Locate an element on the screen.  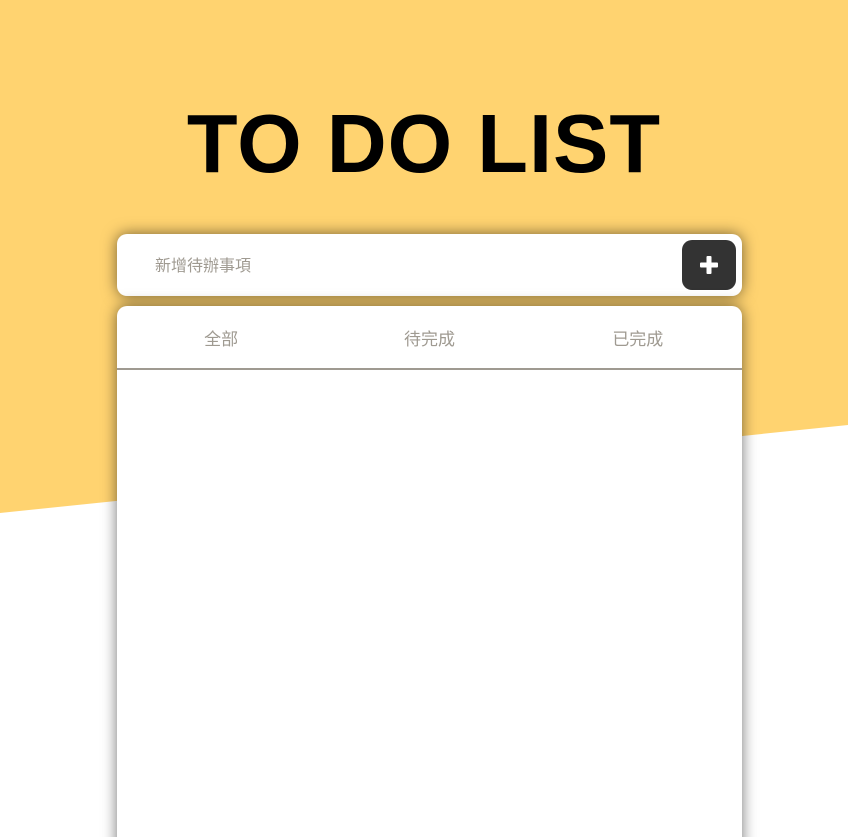
plus-icon is located at coordinates (709, 265).